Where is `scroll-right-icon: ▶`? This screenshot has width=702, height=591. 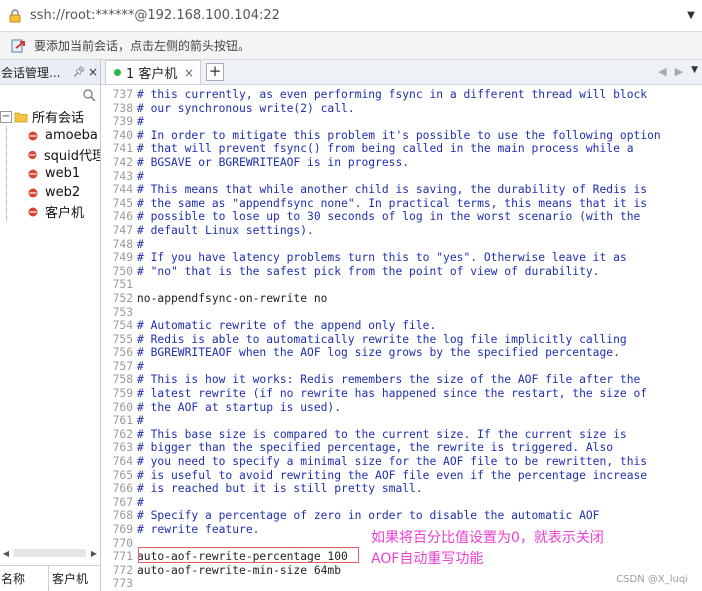
scroll-right-icon: ▶ is located at coordinates (94, 553).